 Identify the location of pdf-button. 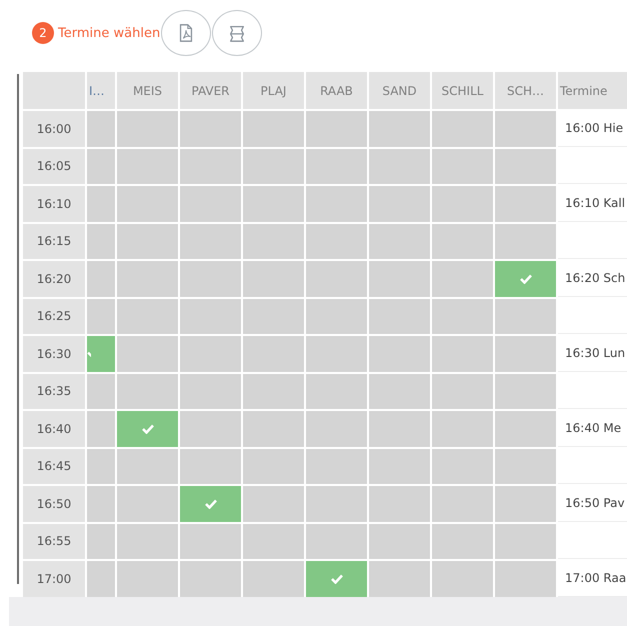
(186, 33).